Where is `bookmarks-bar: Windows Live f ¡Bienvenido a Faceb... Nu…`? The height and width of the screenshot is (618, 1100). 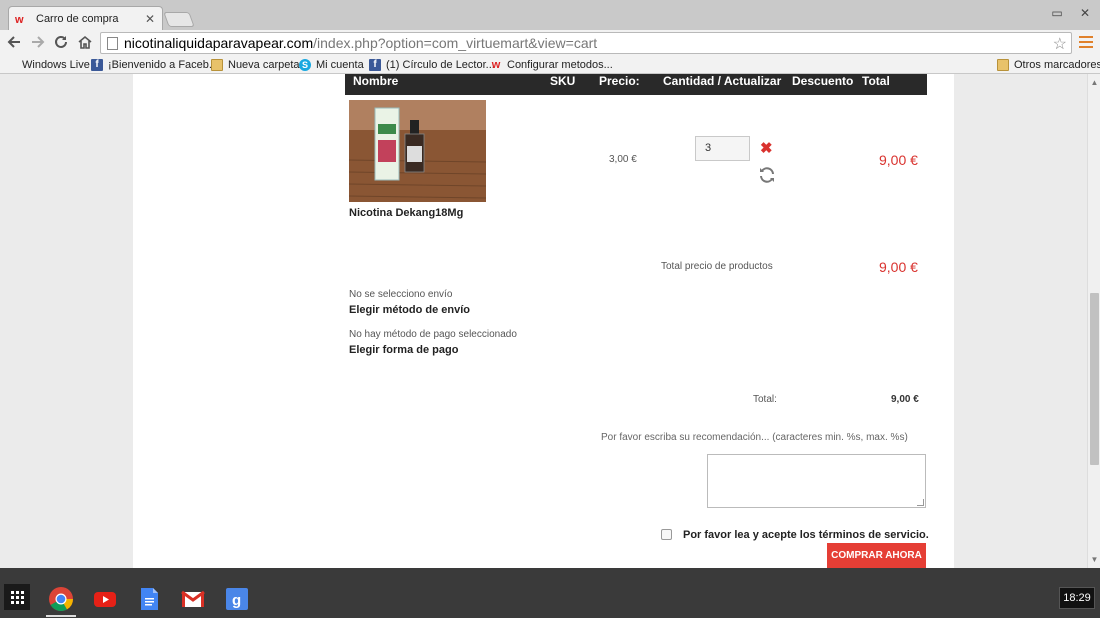
bookmarks-bar: Windows Live f ¡Bienvenido a Faceb... Nu… is located at coordinates (550, 65).